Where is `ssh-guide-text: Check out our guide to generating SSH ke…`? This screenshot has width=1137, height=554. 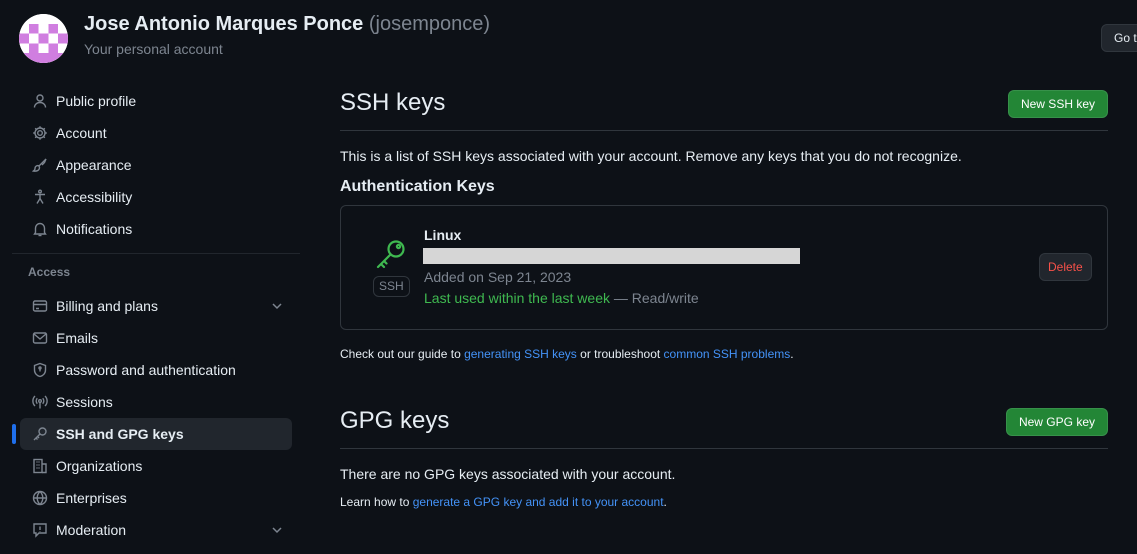
ssh-guide-text: Check out our guide to generating SSH ke… is located at coordinates (724, 354).